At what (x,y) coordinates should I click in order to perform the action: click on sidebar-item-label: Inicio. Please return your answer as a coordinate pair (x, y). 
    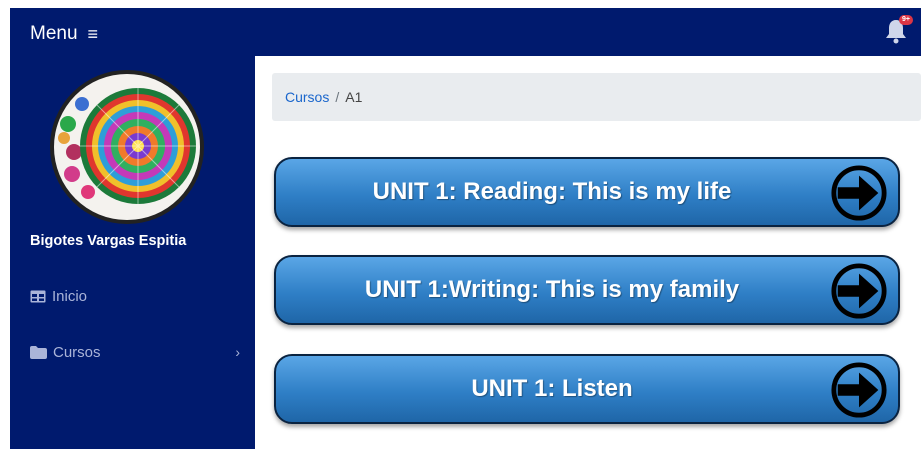
    Looking at the image, I should click on (70, 296).